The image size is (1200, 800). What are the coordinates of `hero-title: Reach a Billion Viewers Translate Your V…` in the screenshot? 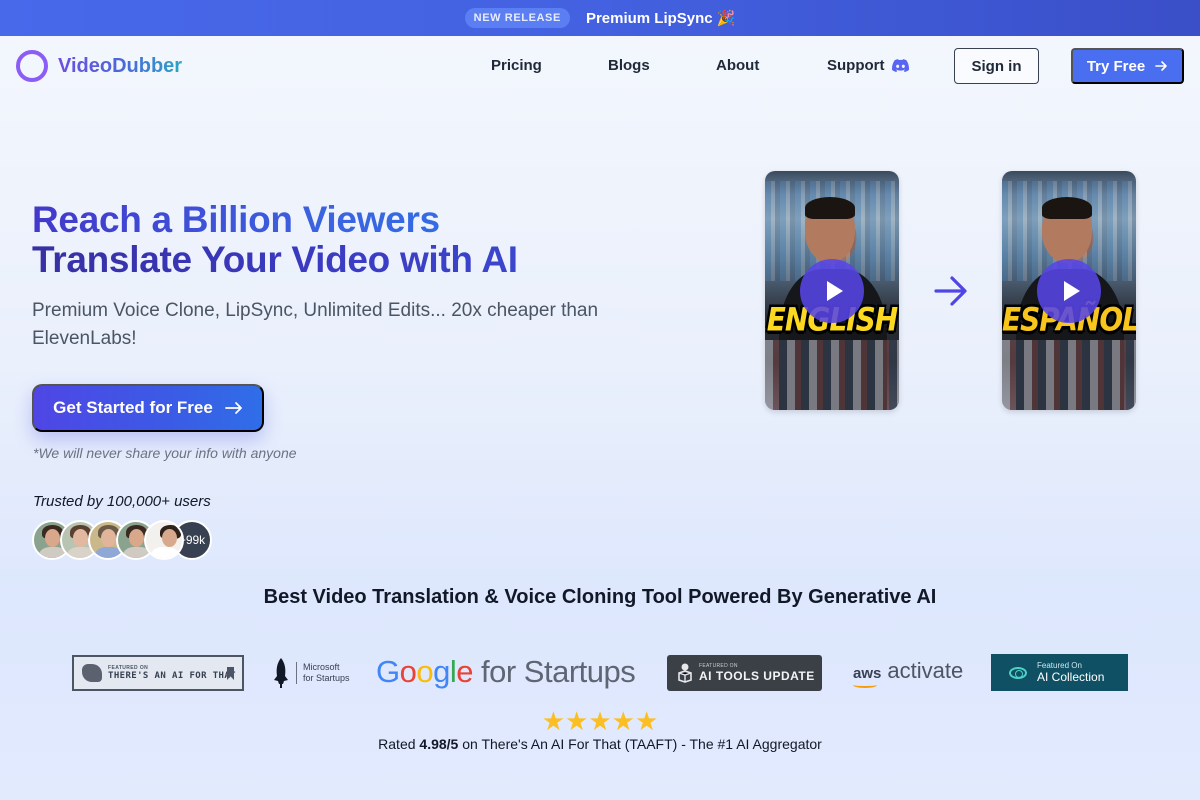 It's located at (275, 240).